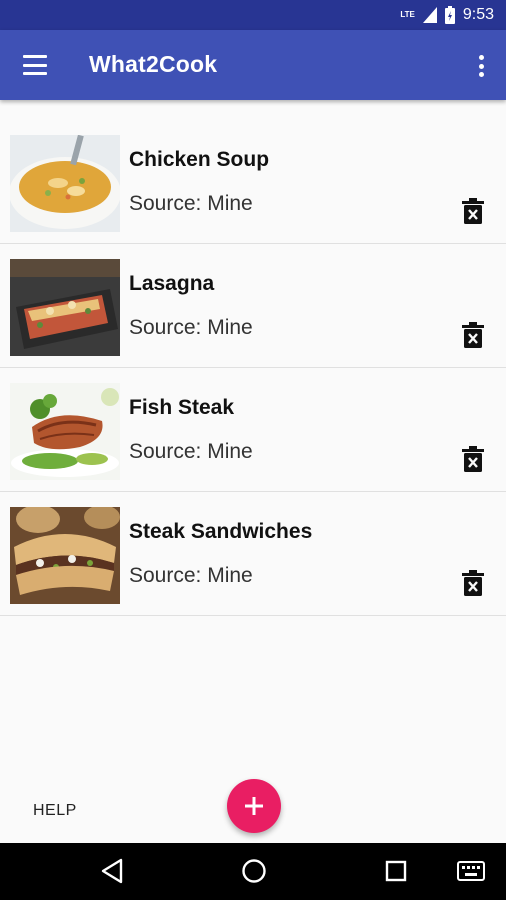 The height and width of the screenshot is (900, 506). I want to click on signal-icon, so click(429, 15).